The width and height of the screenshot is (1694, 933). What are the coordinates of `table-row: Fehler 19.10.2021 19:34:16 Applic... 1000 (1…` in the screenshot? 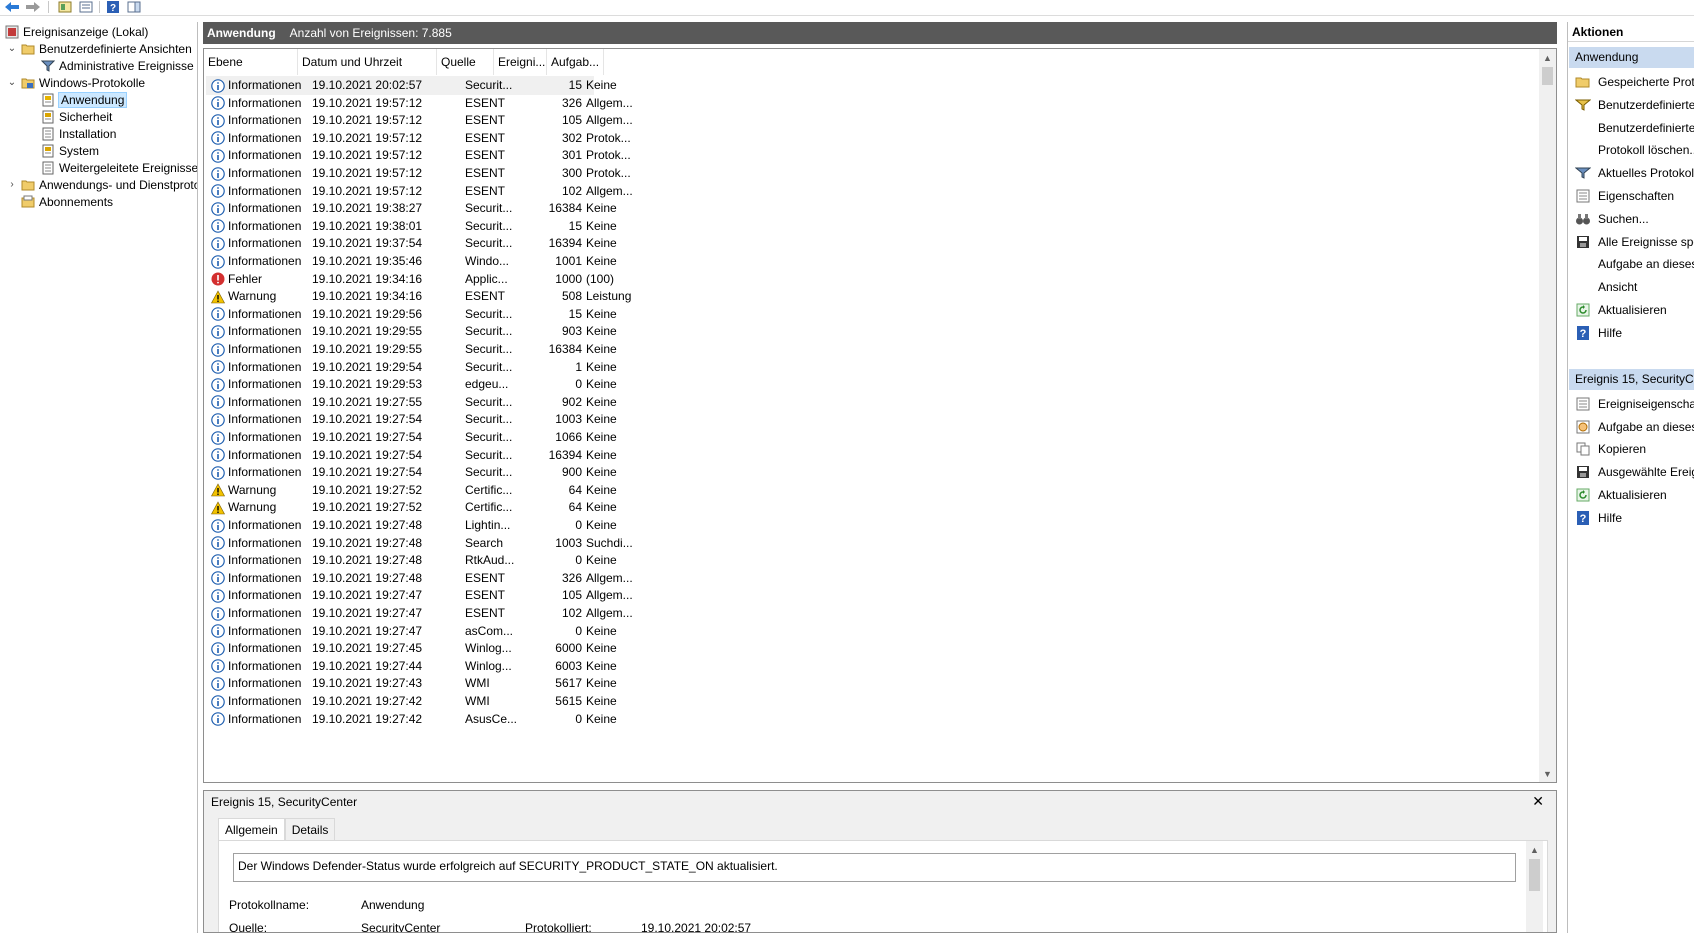 It's located at (410, 279).